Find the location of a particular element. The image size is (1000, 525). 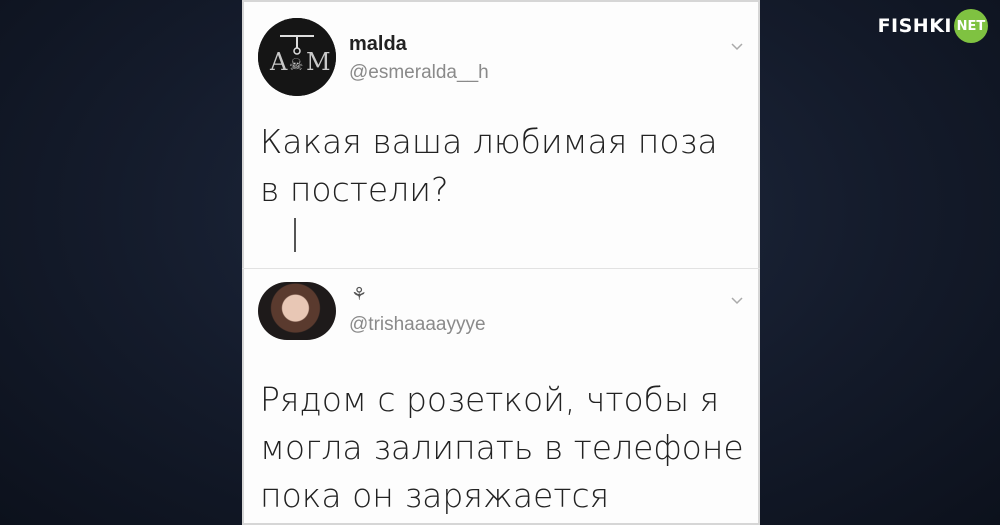

svg-text: A is located at coordinates (278, 62).